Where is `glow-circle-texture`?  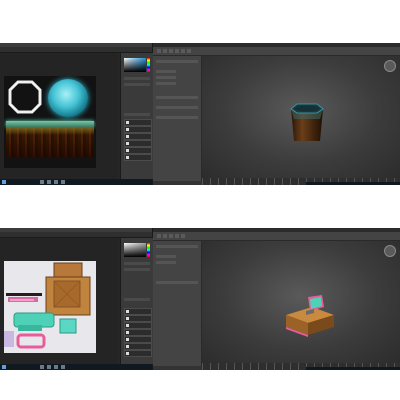
glow-circle-texture is located at coordinates (68, 98).